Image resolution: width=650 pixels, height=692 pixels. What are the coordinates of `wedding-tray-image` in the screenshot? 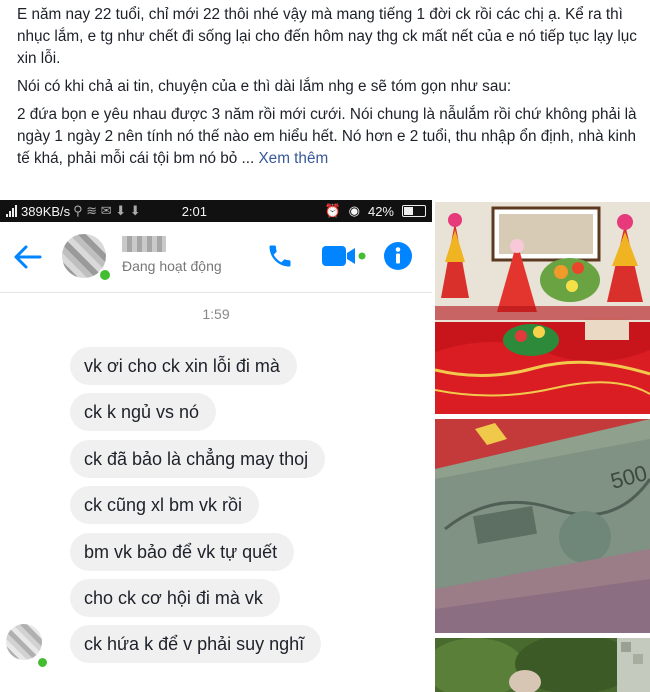 It's located at (542, 308).